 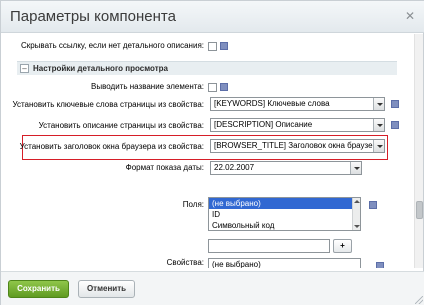 What do you see at coordinates (100, 68) in the screenshot?
I see `section-title: Настройки детального просмотра` at bounding box center [100, 68].